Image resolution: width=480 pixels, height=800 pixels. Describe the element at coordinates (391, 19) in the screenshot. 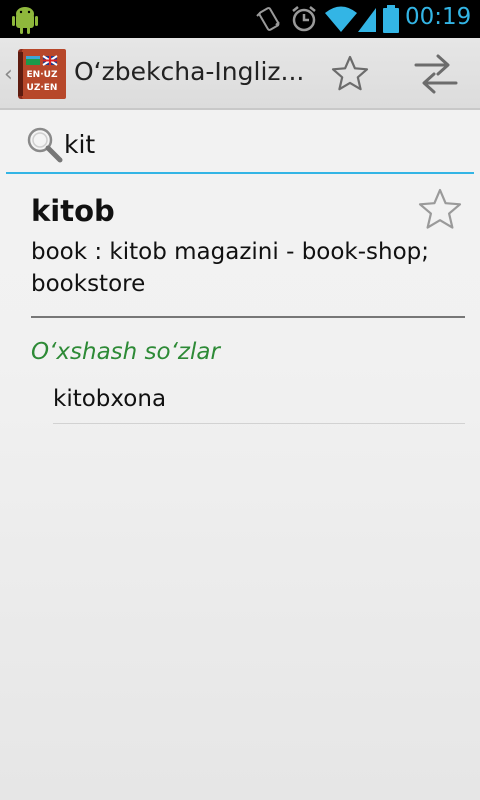

I see `battery-icon` at that location.